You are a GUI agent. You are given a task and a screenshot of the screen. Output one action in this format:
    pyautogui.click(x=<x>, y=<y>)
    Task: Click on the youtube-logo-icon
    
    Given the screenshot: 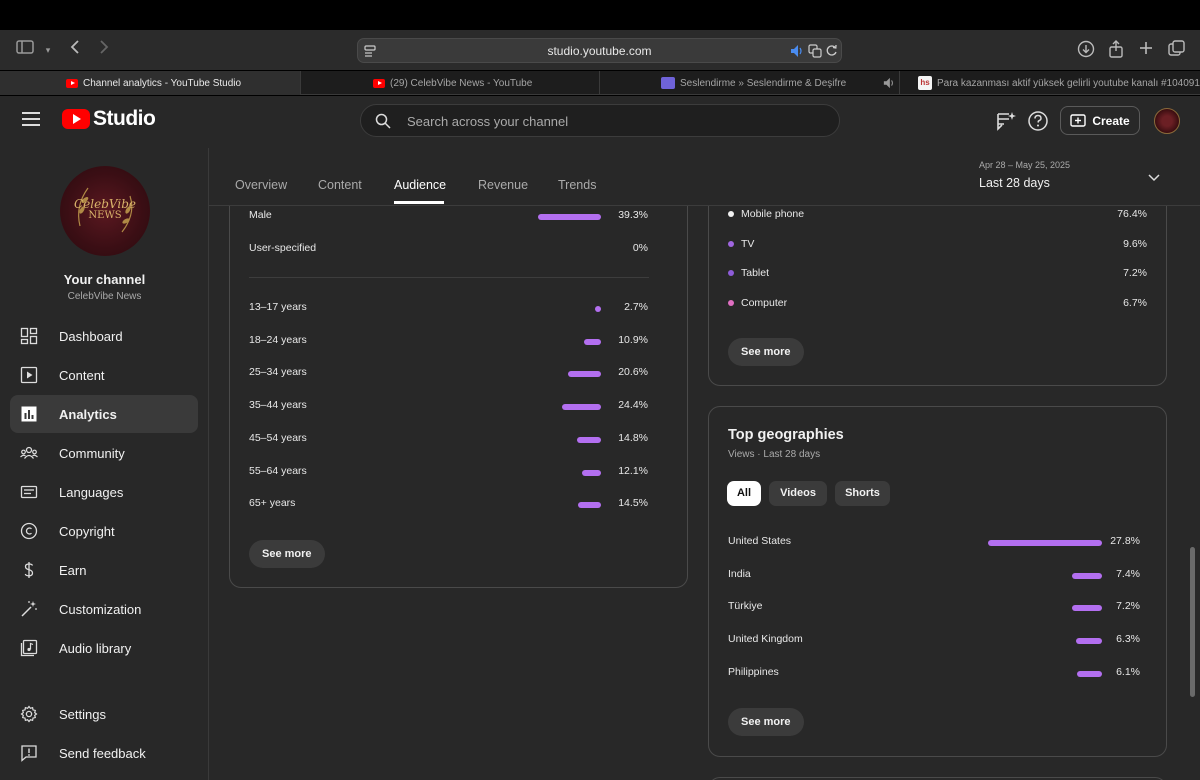 What is the action you would take?
    pyautogui.click(x=76, y=119)
    